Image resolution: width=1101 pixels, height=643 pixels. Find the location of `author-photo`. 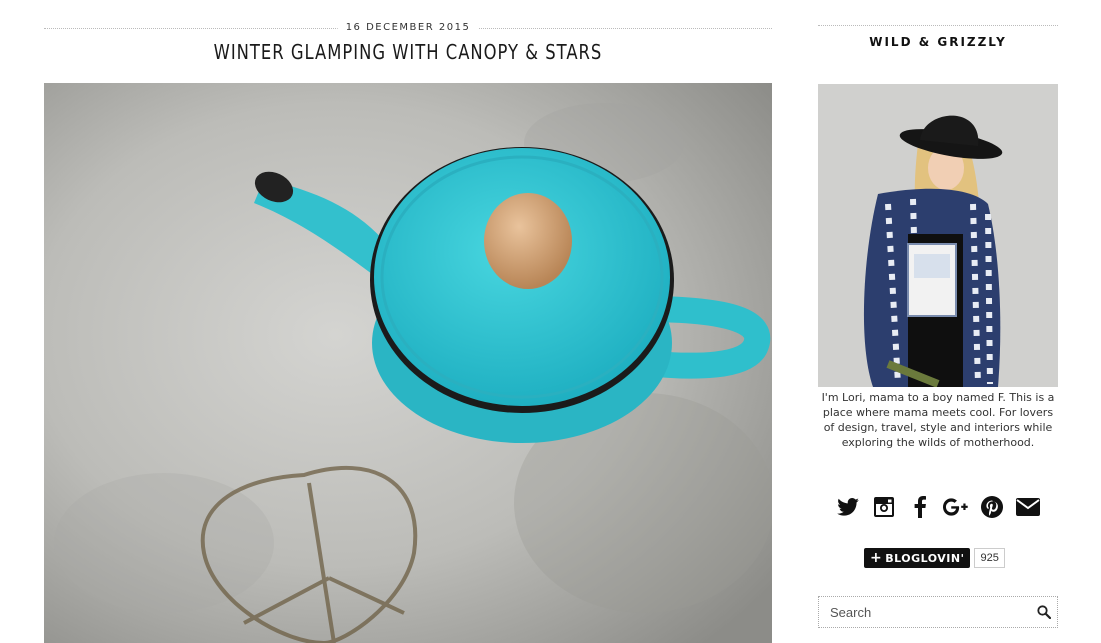

author-photo is located at coordinates (938, 235).